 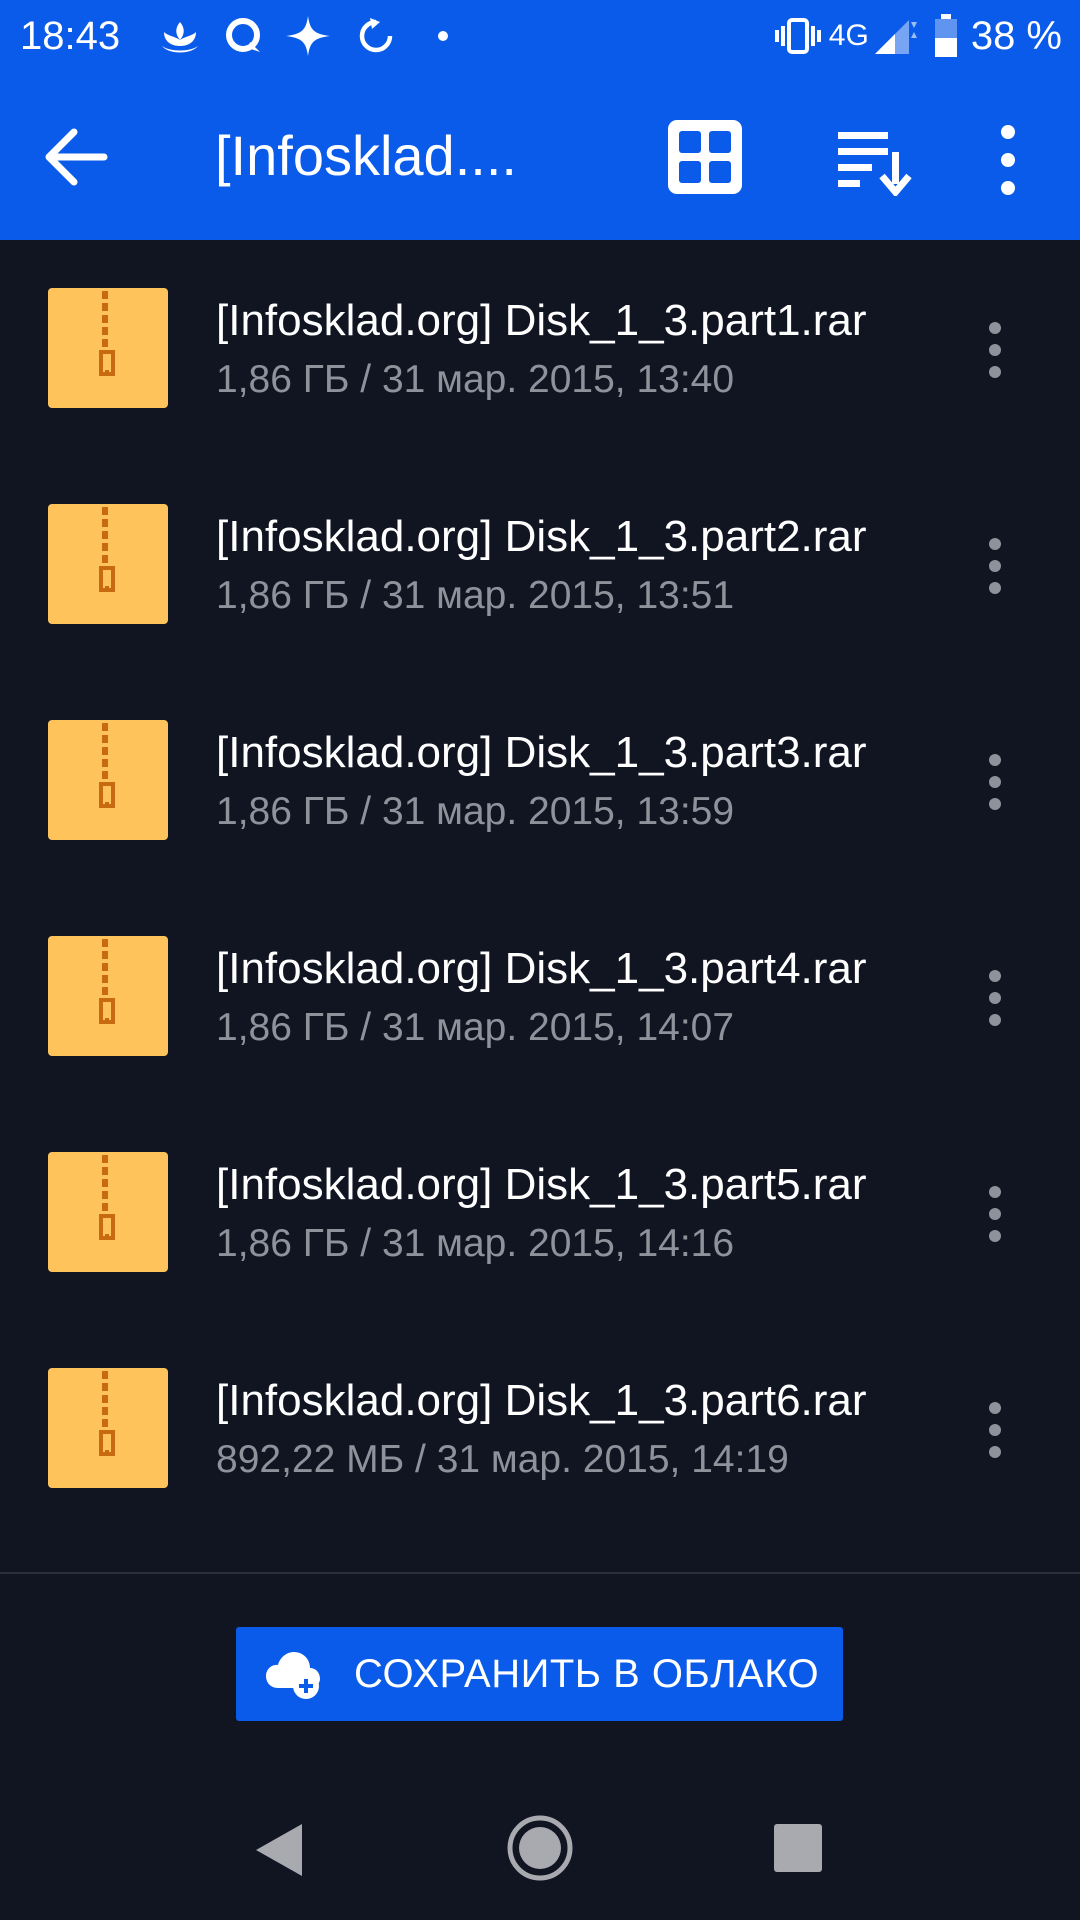 What do you see at coordinates (945, 35) in the screenshot?
I see `battery-icon` at bounding box center [945, 35].